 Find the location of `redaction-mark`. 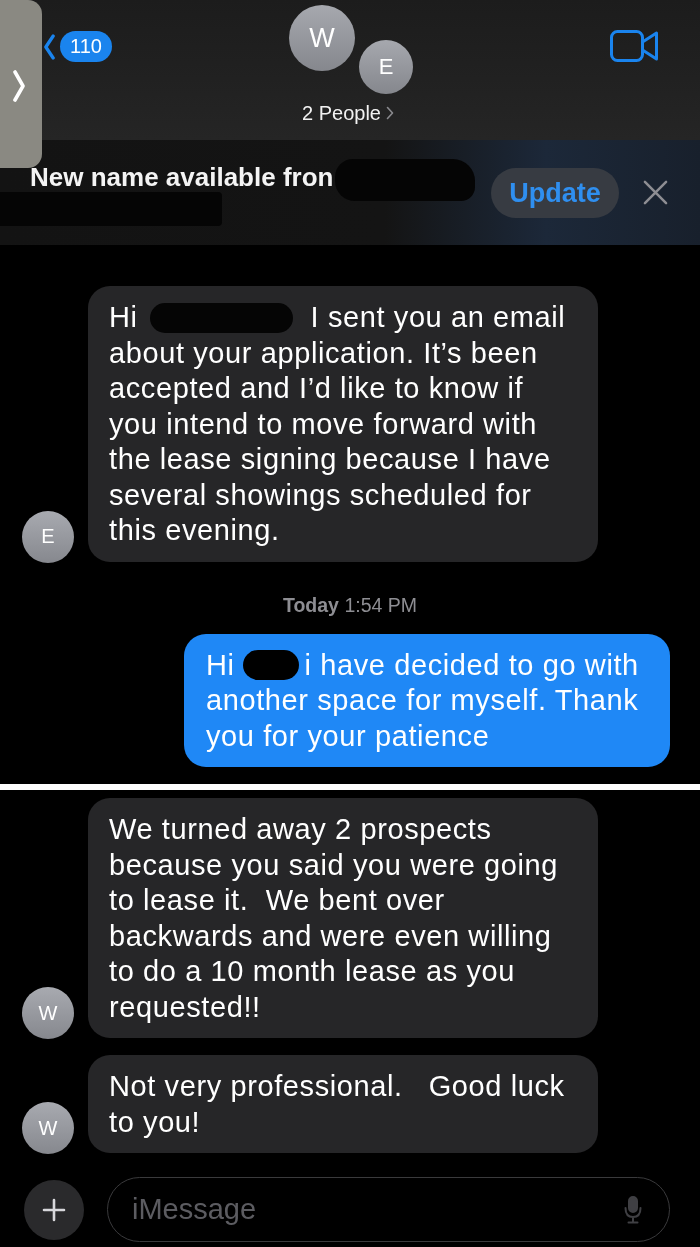

redaction-mark is located at coordinates (270, 665).